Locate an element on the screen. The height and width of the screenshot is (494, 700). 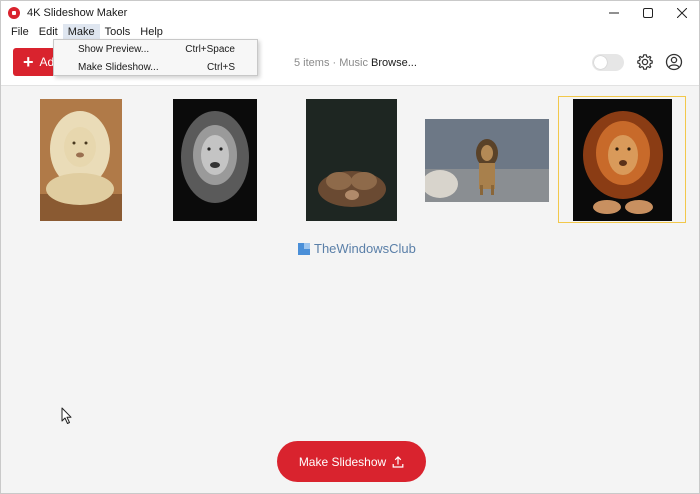
settings-button is located at coordinates (645, 62).